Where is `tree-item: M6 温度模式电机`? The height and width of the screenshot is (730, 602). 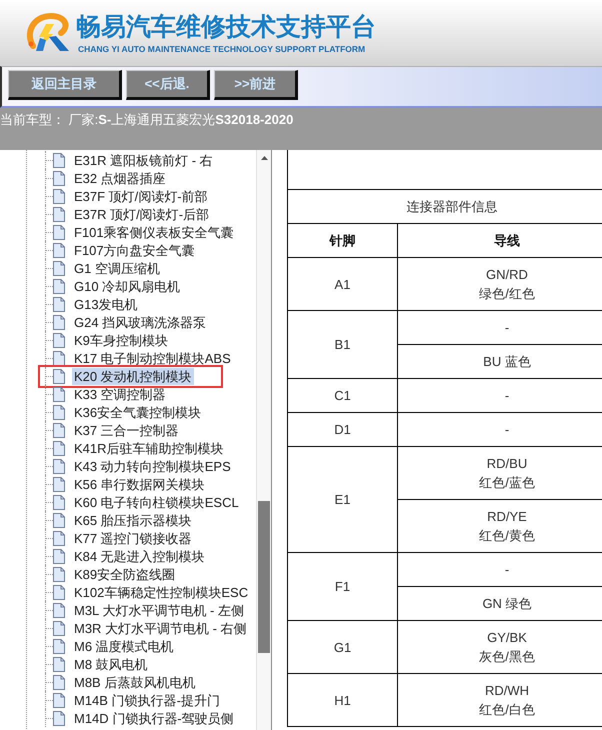 tree-item: M6 温度模式电机 is located at coordinates (124, 646).